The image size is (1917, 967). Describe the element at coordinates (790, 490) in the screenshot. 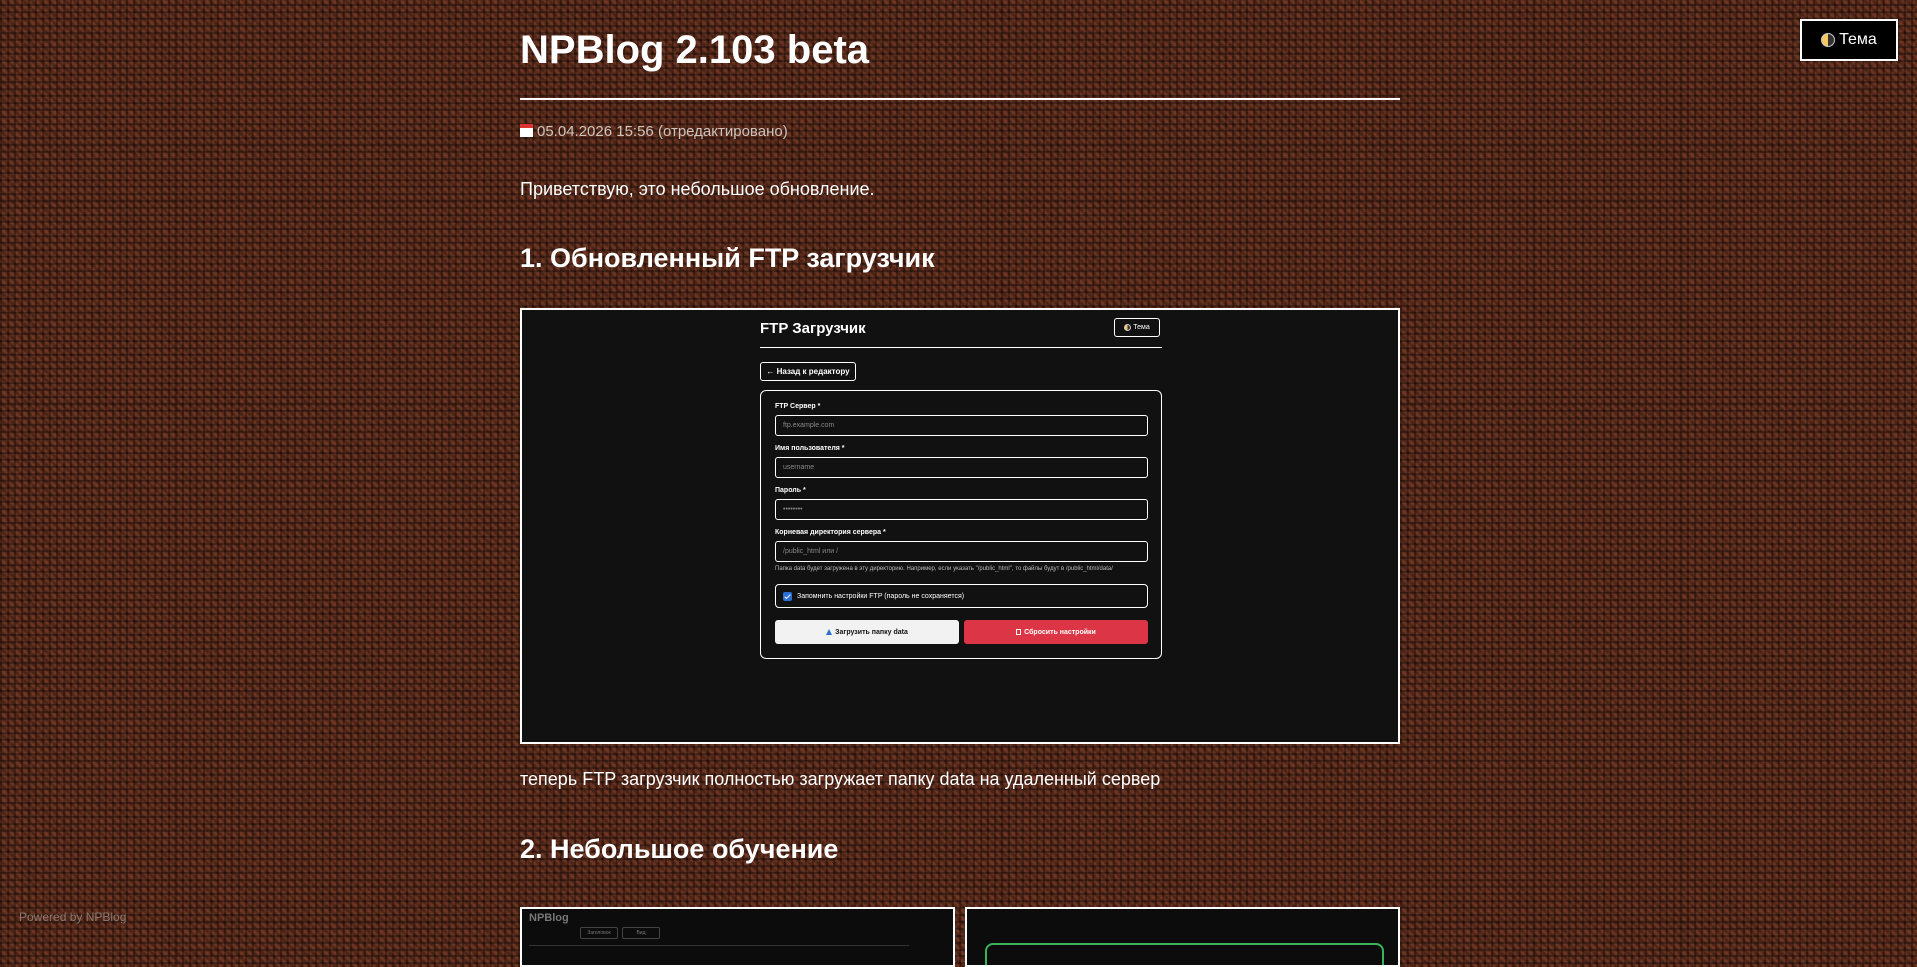

I see `ftp-password-label: Пароль *` at that location.